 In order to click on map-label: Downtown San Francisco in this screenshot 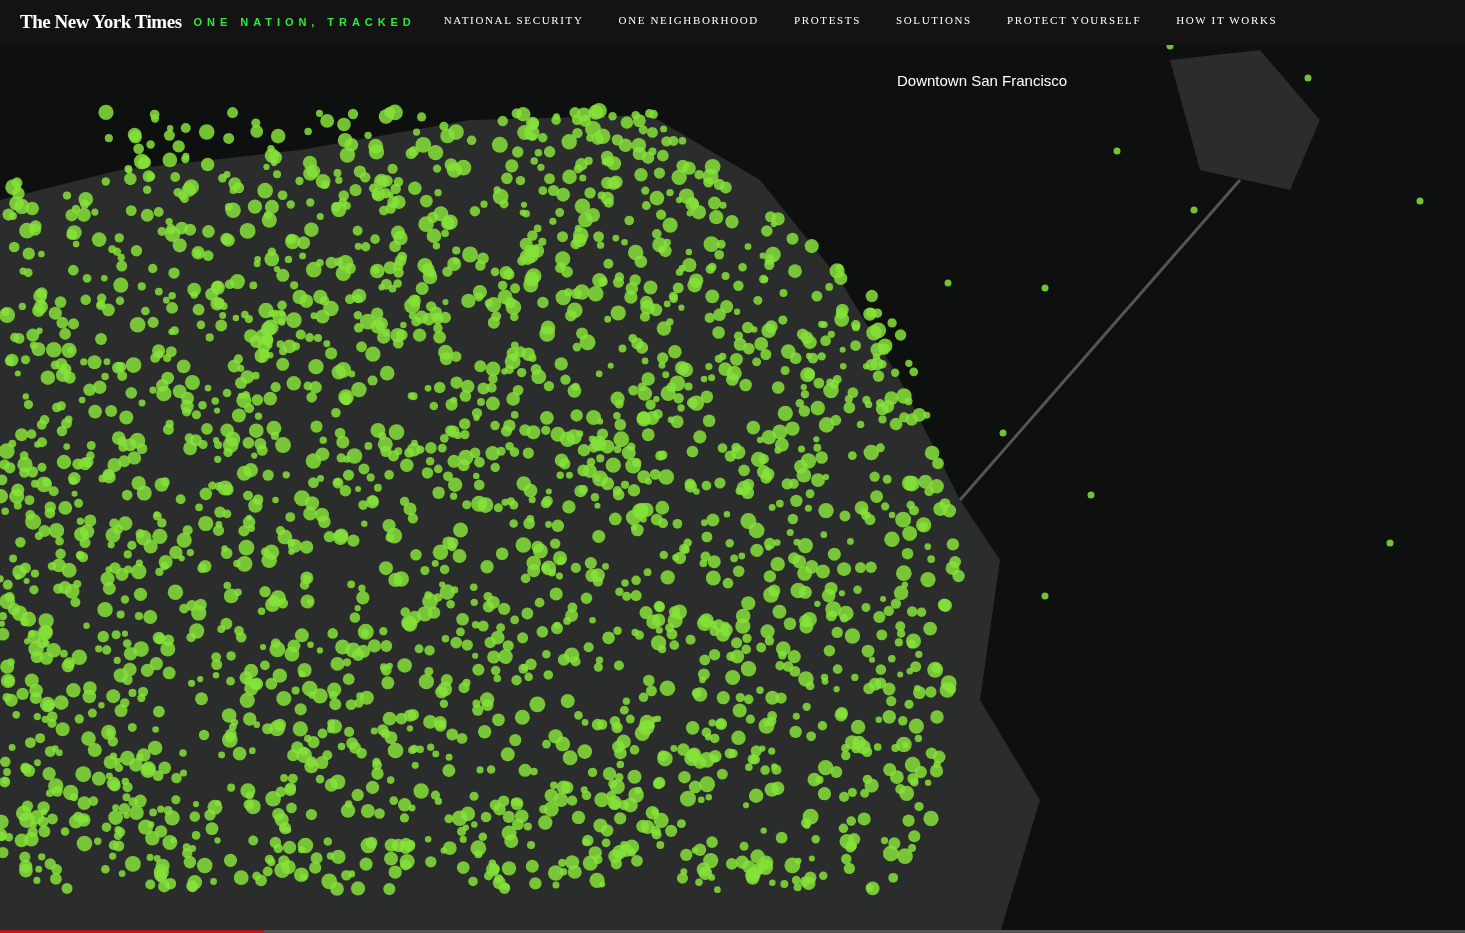, I will do `click(982, 81)`.